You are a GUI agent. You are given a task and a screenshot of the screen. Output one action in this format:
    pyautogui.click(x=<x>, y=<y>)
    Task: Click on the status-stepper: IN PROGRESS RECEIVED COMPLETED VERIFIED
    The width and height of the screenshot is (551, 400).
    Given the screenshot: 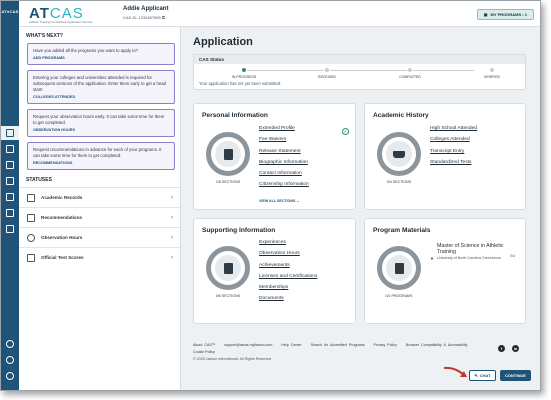 What is the action you would take?
    pyautogui.click(x=359, y=73)
    